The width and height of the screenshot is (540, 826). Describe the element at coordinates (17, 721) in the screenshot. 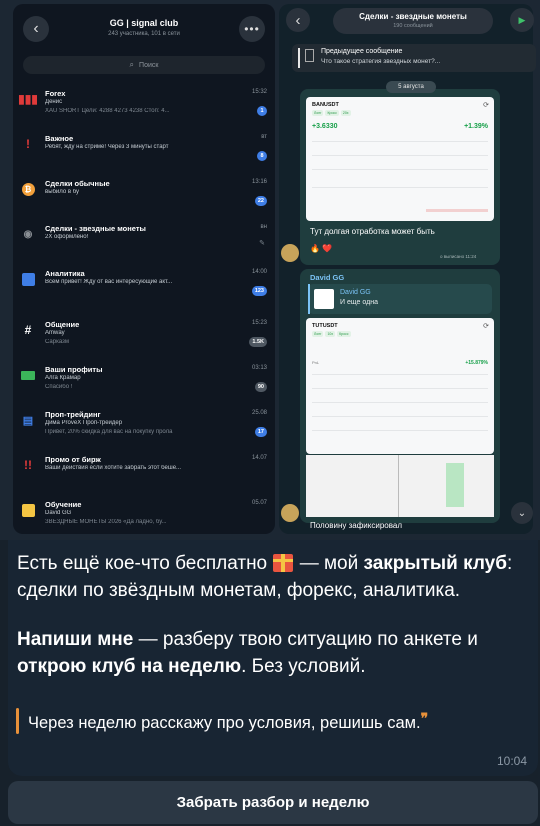

I see `quote-bar` at that location.